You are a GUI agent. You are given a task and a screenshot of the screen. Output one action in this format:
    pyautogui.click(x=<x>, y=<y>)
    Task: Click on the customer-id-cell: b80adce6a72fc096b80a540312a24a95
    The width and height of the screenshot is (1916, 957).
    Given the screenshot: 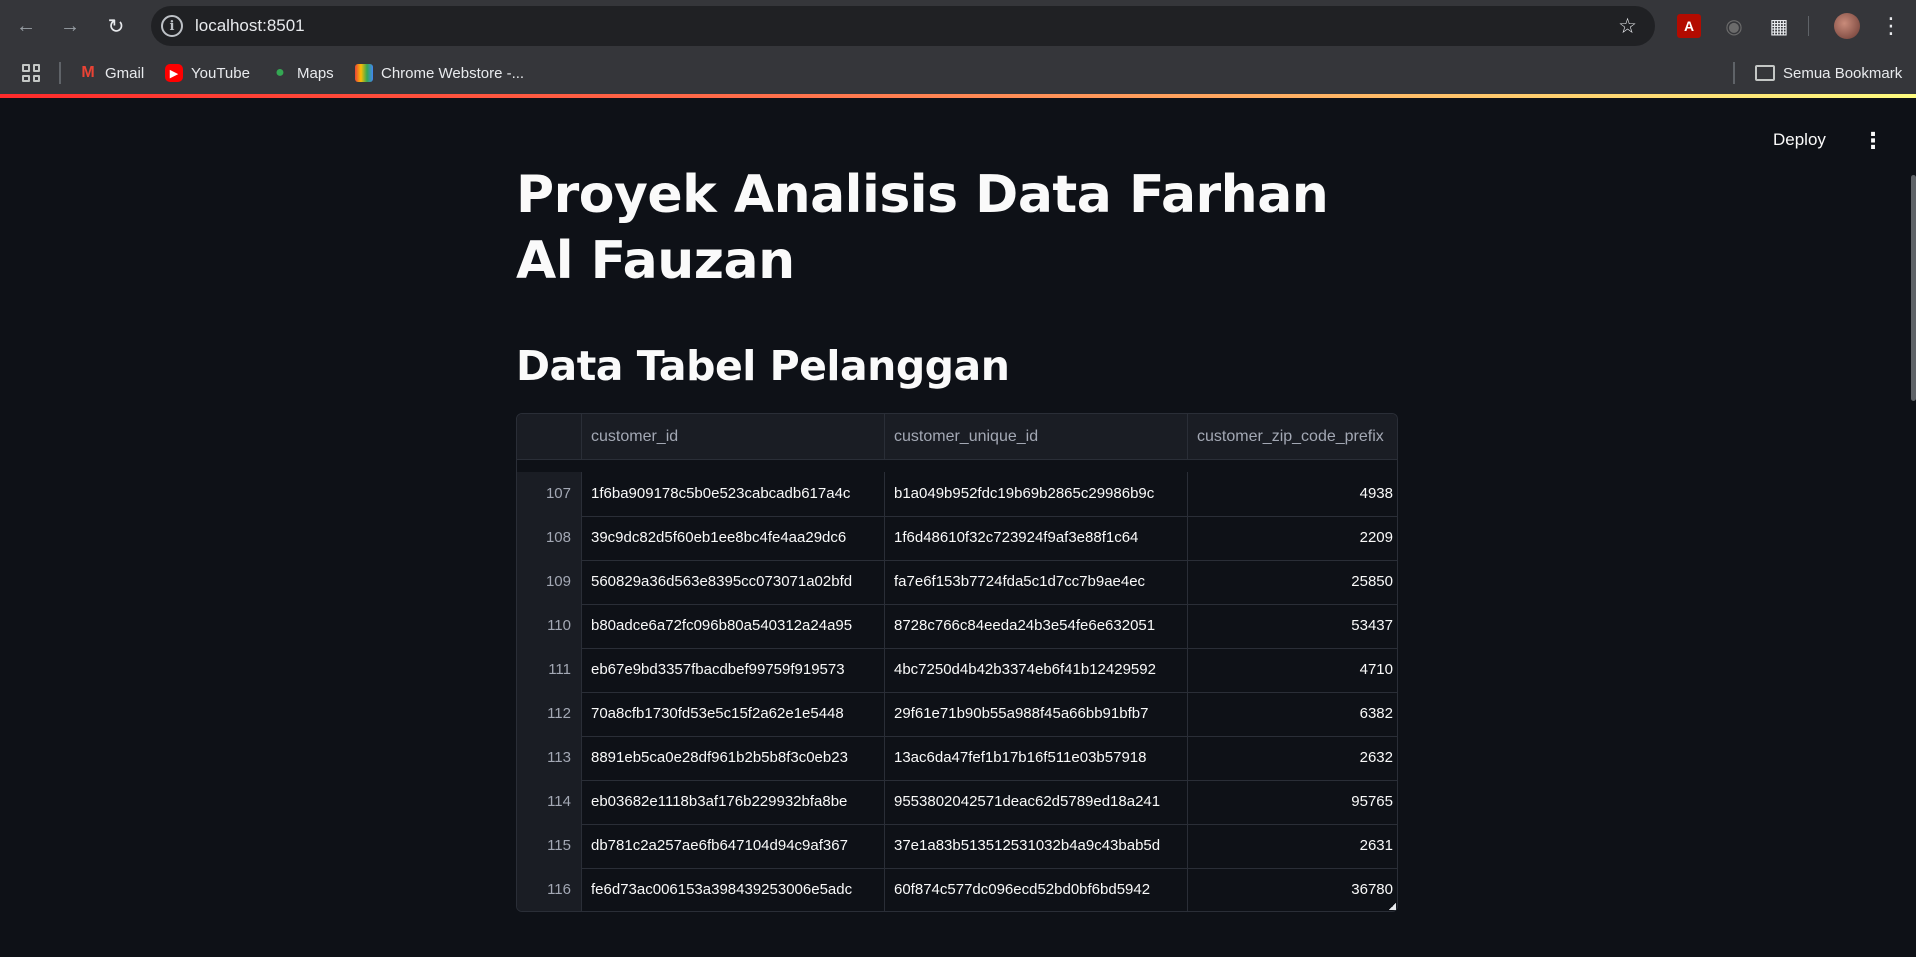 What is the action you would take?
    pyautogui.click(x=733, y=626)
    